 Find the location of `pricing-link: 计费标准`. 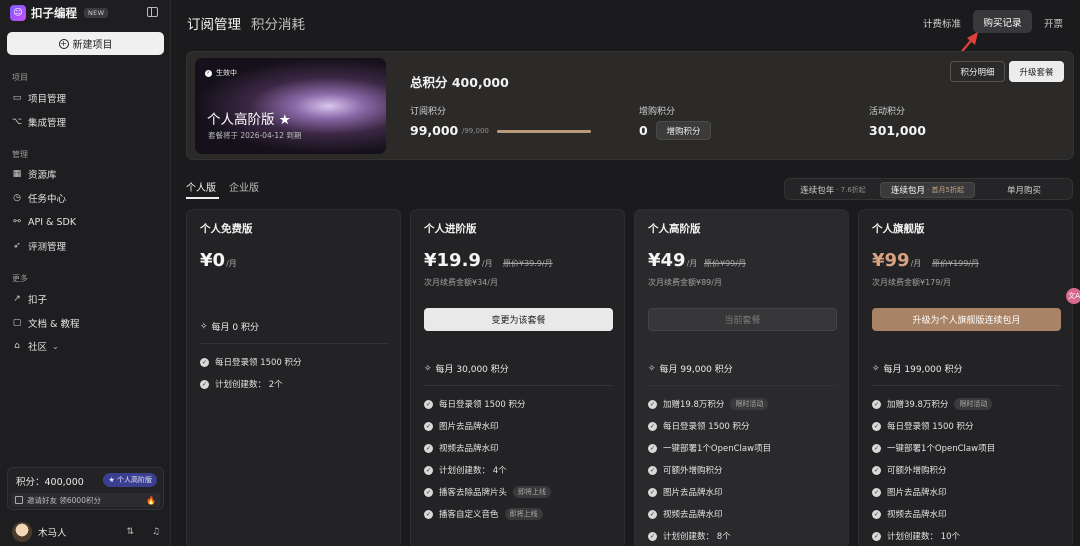

pricing-link: 计费标准 is located at coordinates (942, 23).